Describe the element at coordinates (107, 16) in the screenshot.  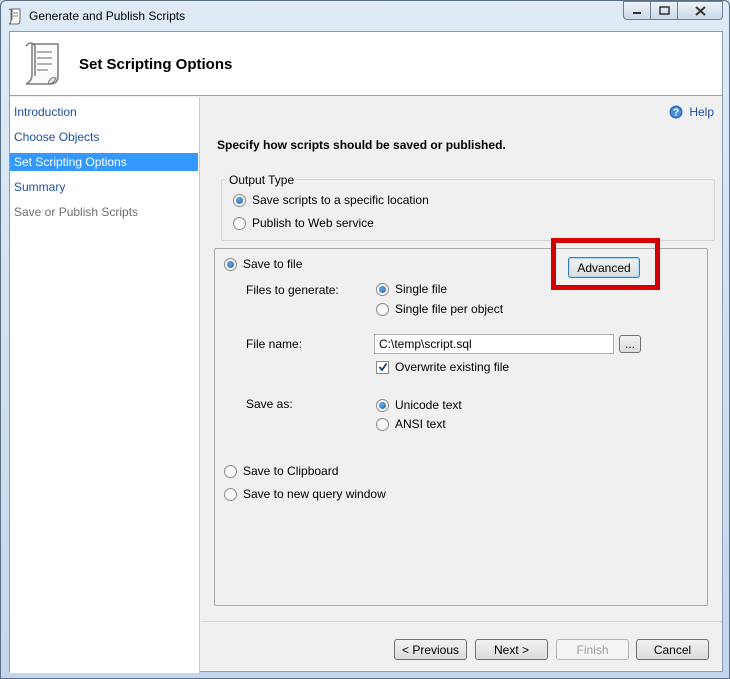
I see `window-title: Generate and Publish Scripts` at that location.